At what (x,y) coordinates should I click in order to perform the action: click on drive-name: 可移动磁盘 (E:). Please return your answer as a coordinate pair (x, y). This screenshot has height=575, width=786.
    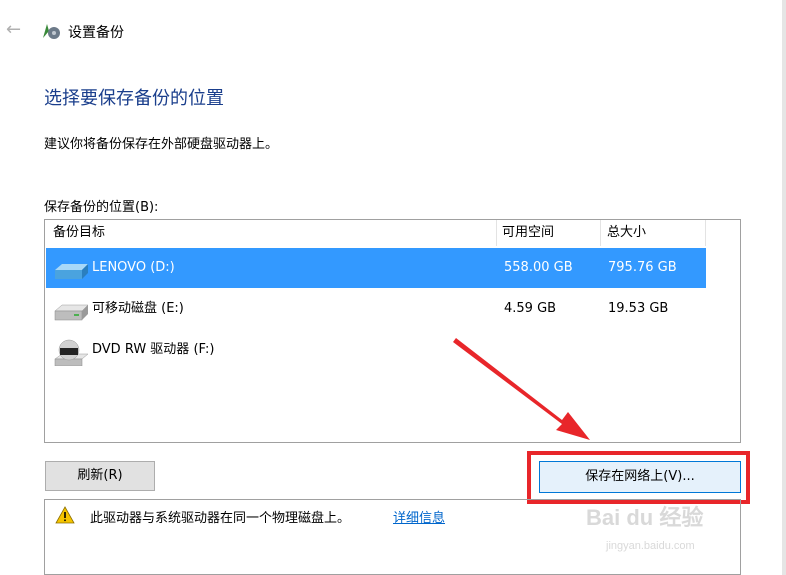
    Looking at the image, I should click on (138, 308).